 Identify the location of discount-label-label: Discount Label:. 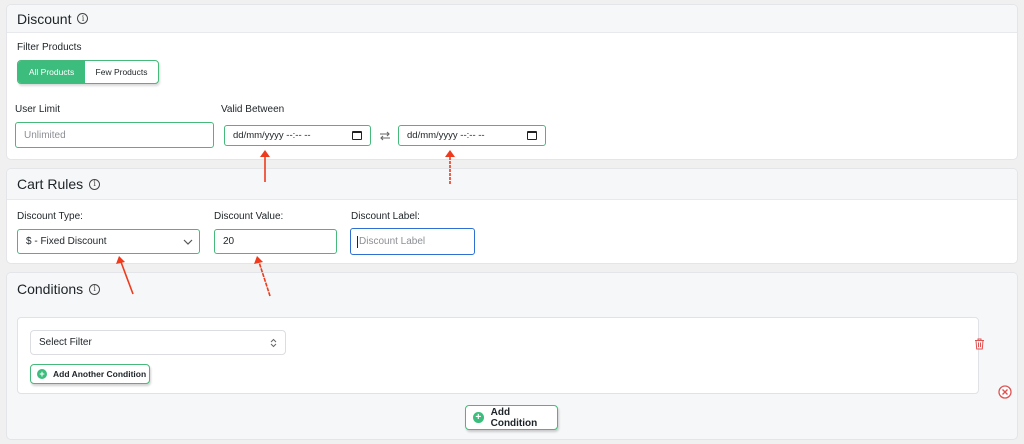
(385, 216).